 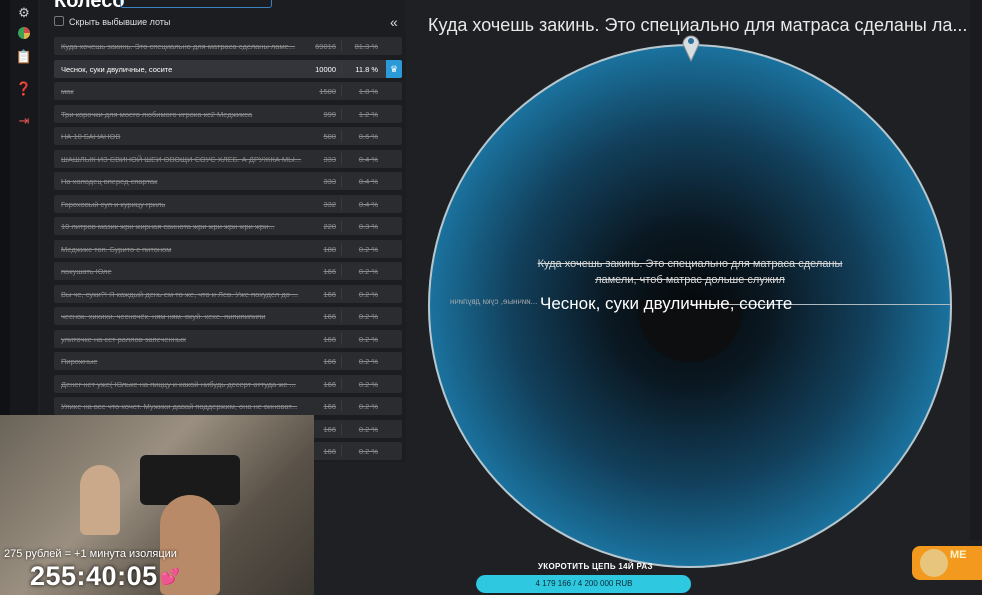 I want to click on highlight-icon: ♛, so click(x=394, y=68).